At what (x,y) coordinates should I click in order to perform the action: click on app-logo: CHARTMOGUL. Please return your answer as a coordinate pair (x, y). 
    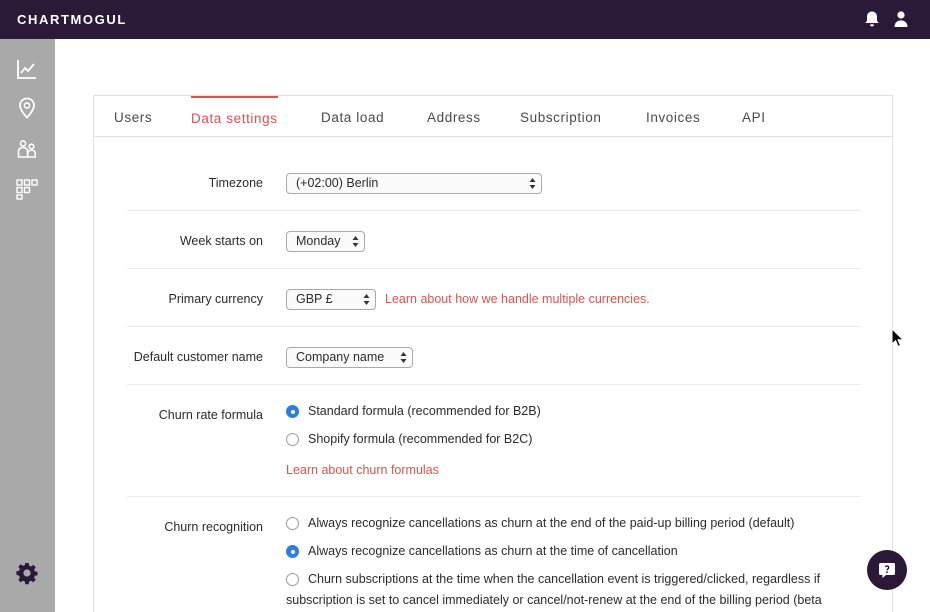
    Looking at the image, I should click on (72, 19).